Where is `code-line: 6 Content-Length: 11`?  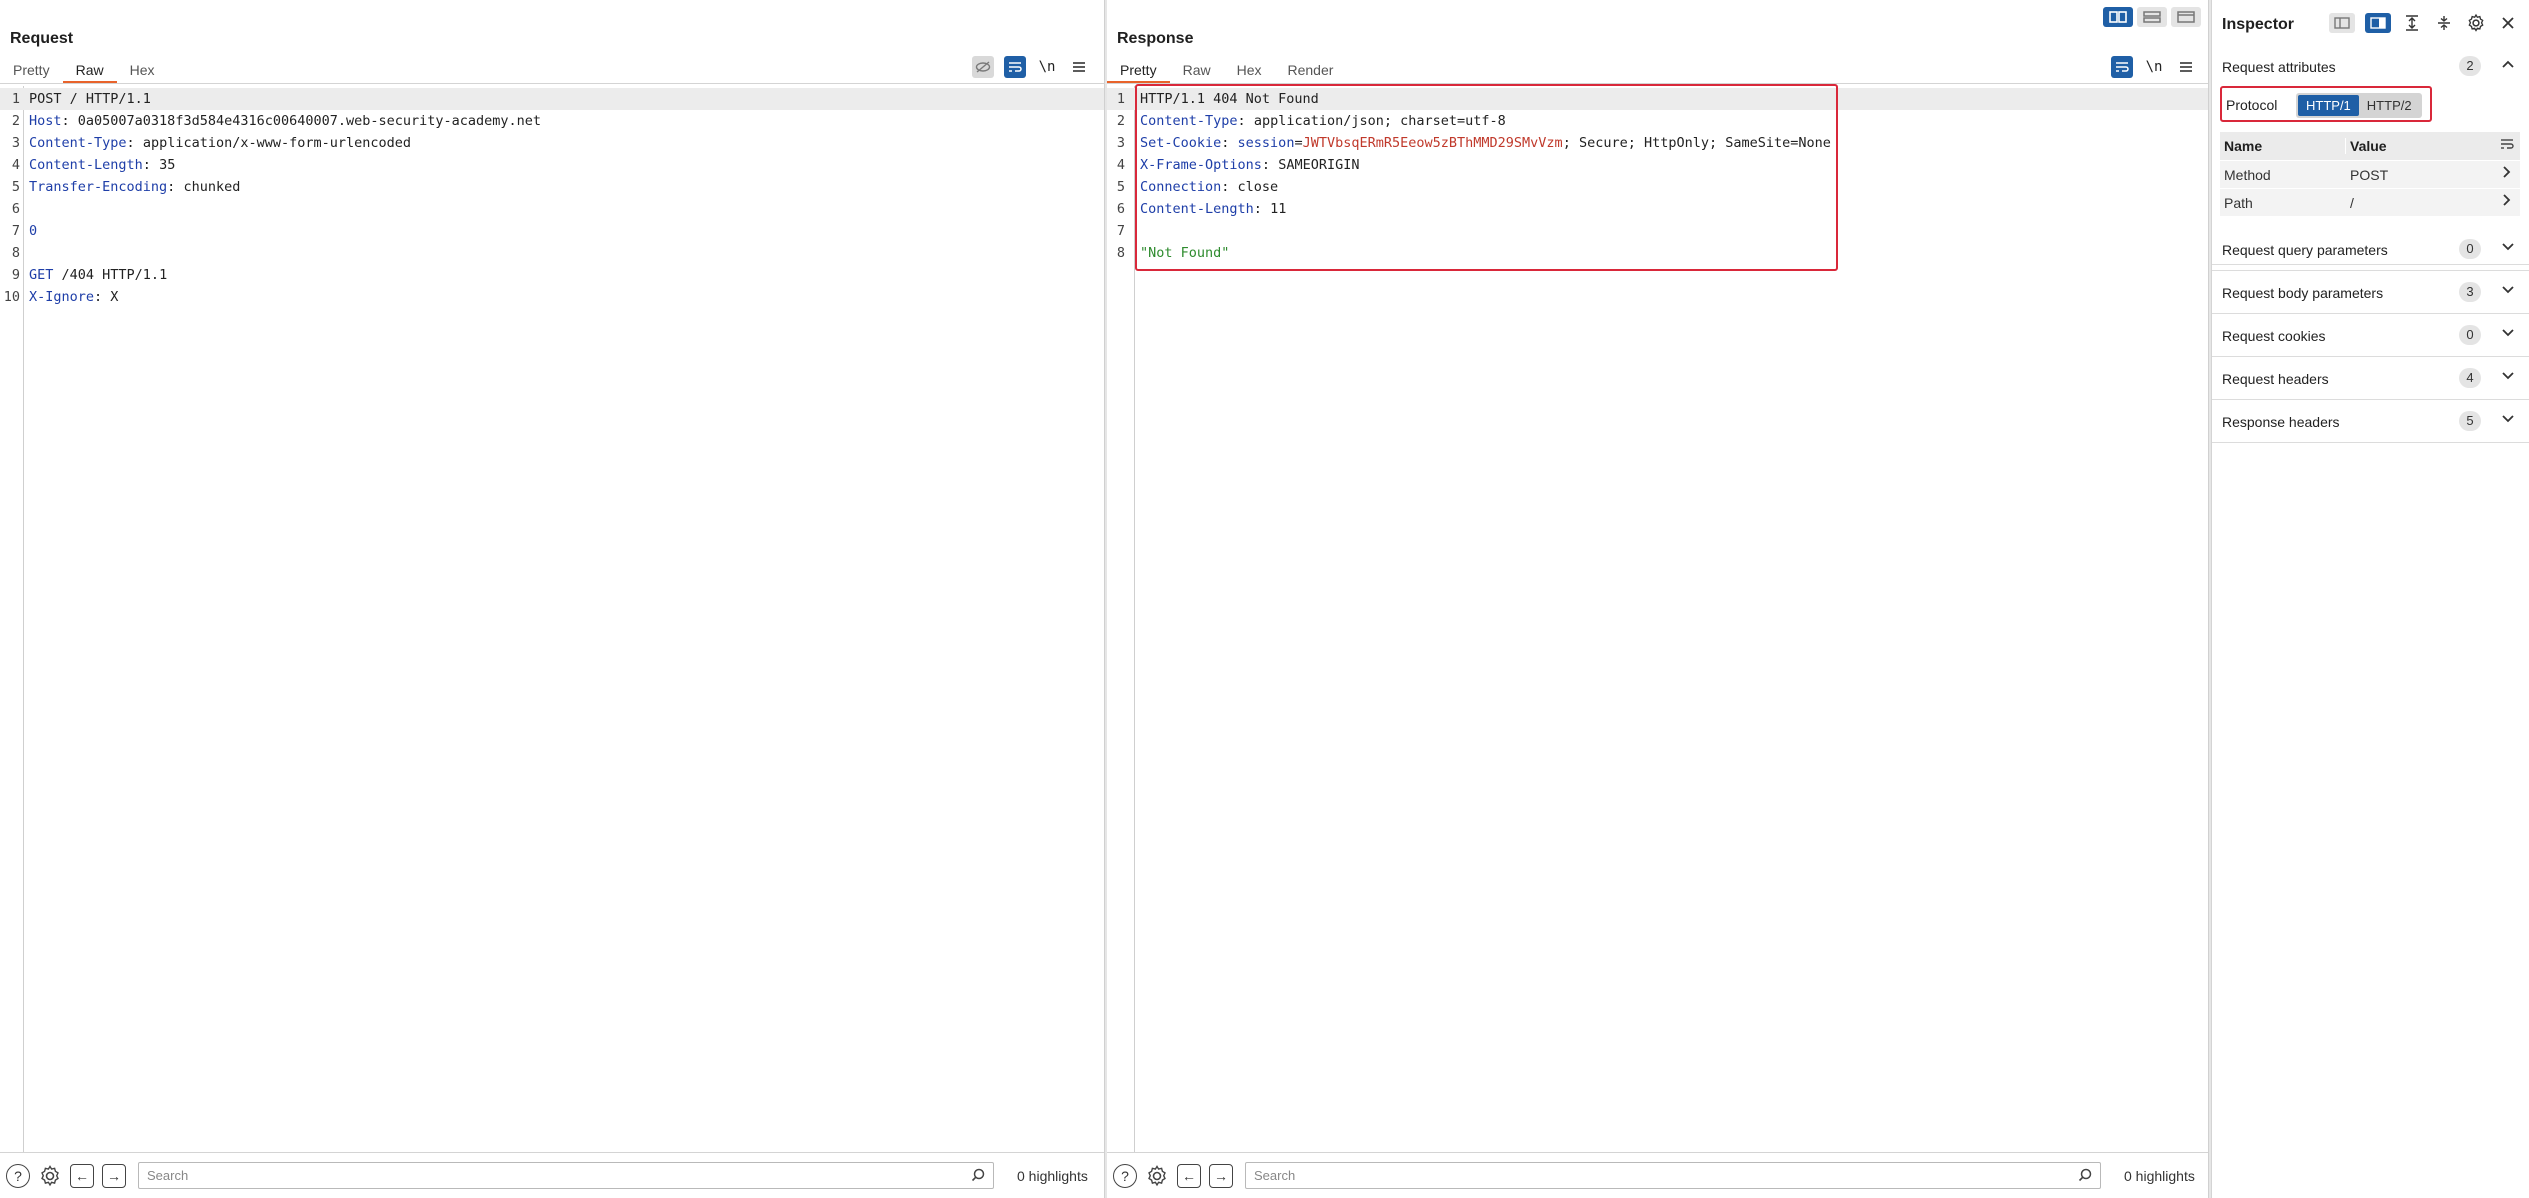
code-line: 6 Content-Length: 11 is located at coordinates (1658, 209).